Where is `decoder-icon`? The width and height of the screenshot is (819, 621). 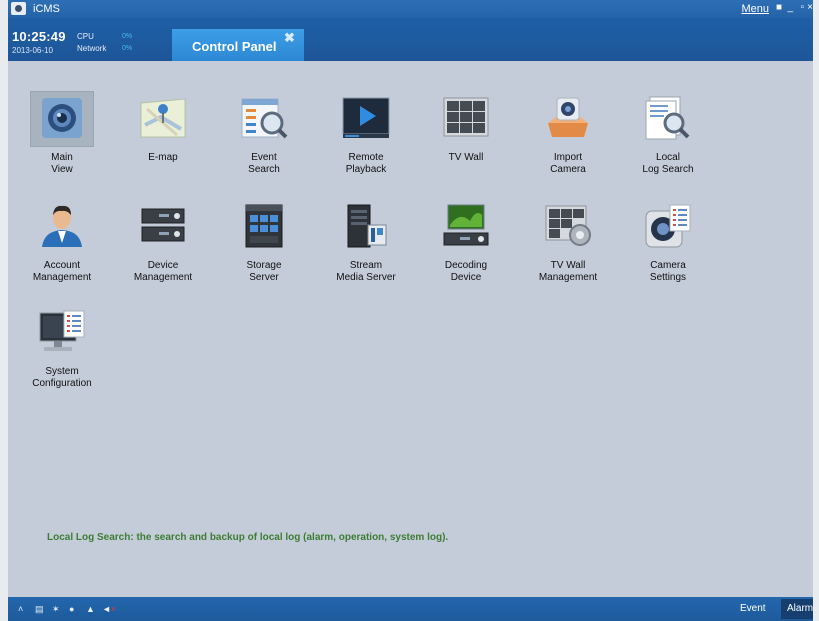 decoder-icon is located at coordinates (466, 226).